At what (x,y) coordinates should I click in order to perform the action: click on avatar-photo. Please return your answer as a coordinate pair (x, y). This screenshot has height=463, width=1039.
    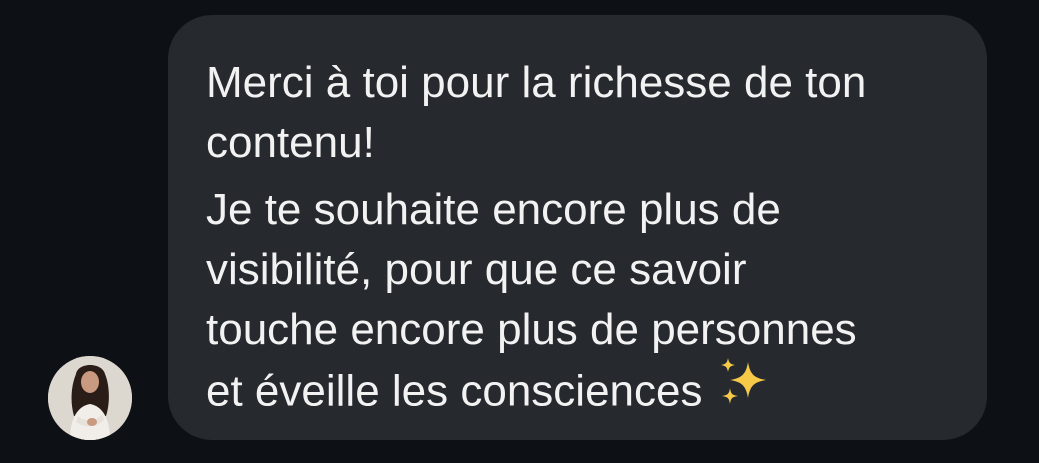
    Looking at the image, I should click on (90, 398).